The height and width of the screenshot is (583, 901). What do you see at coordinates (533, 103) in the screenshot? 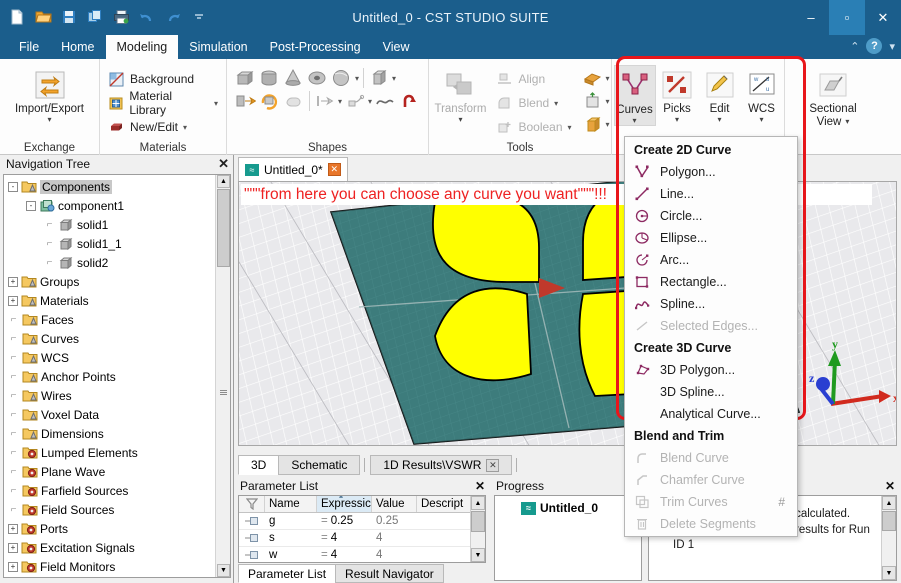
I see `blend-button: Blend ▾` at bounding box center [533, 103].